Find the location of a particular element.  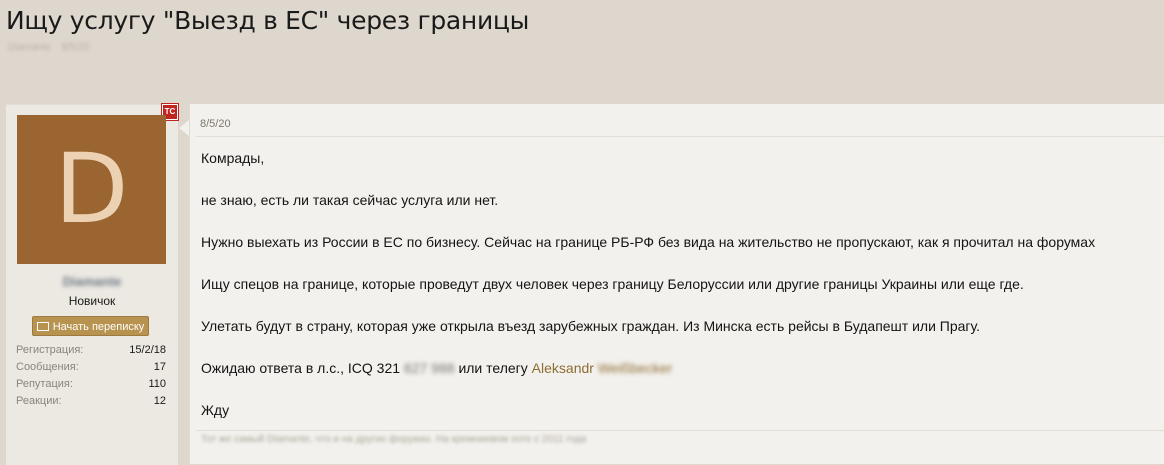

thread-title: Ищу услугу "Выезд в ЕС" через границы is located at coordinates (268, 20).